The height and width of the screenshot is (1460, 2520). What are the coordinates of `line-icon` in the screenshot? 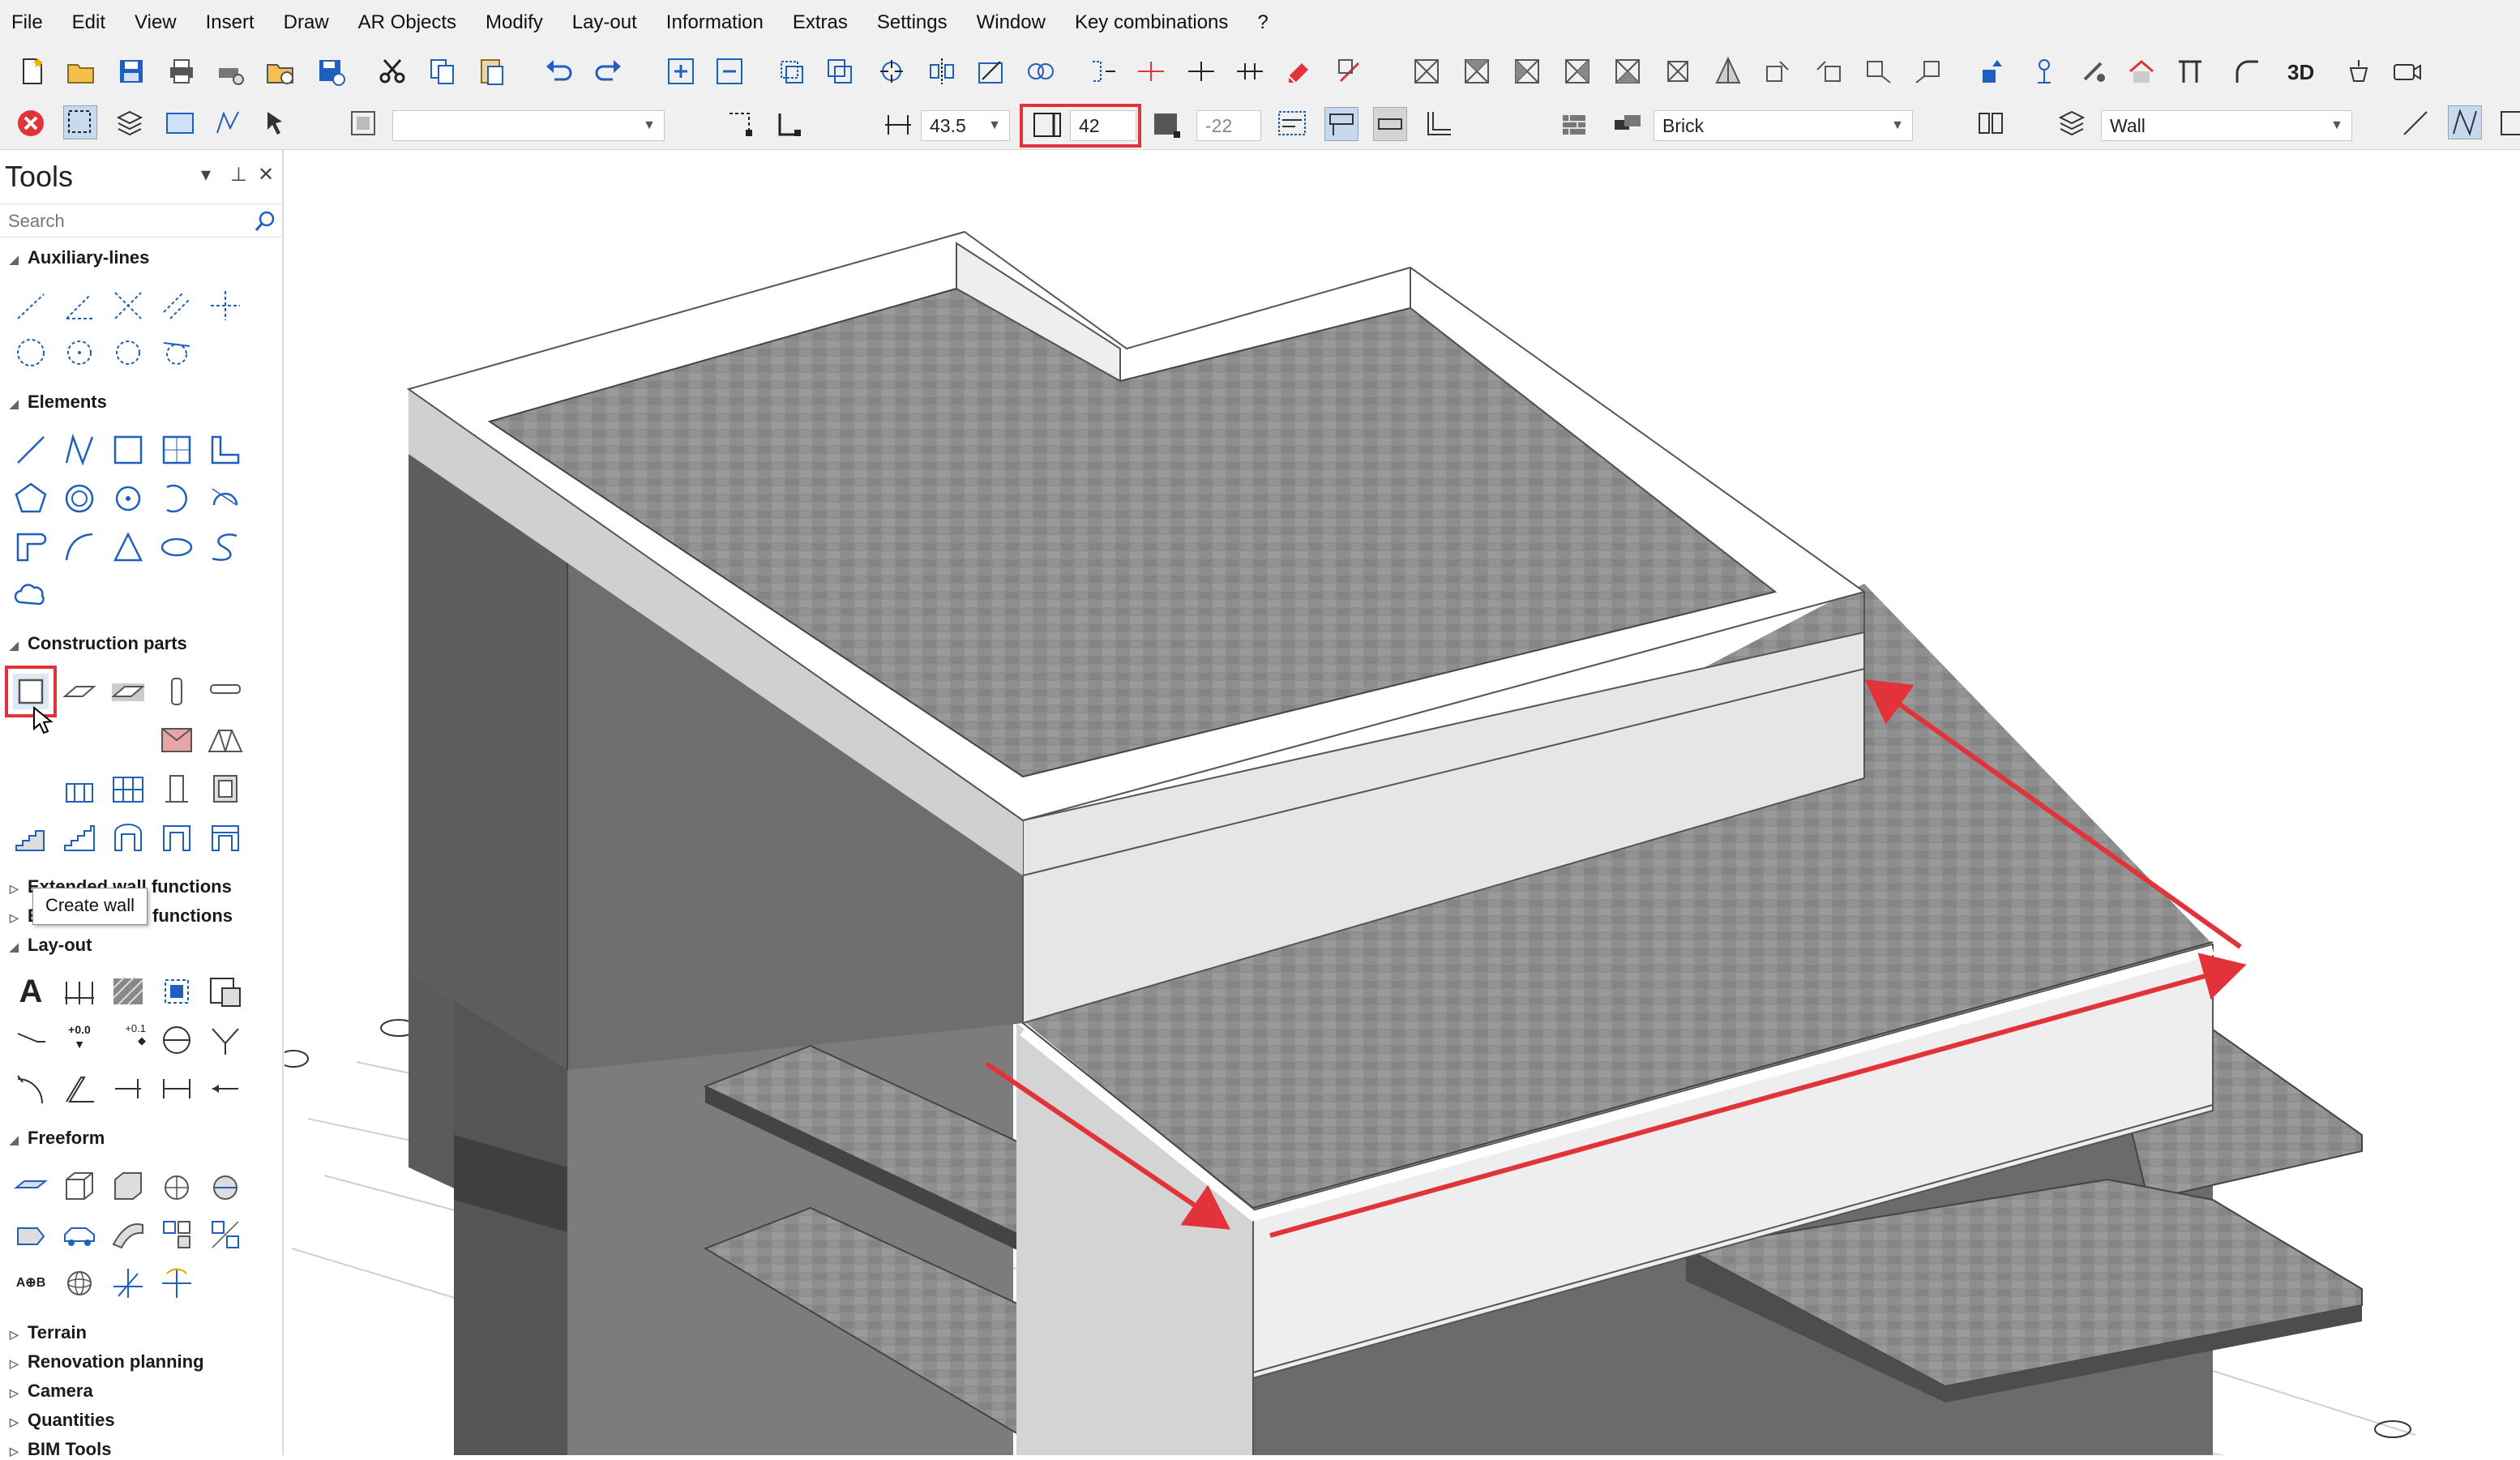 It's located at (31, 450).